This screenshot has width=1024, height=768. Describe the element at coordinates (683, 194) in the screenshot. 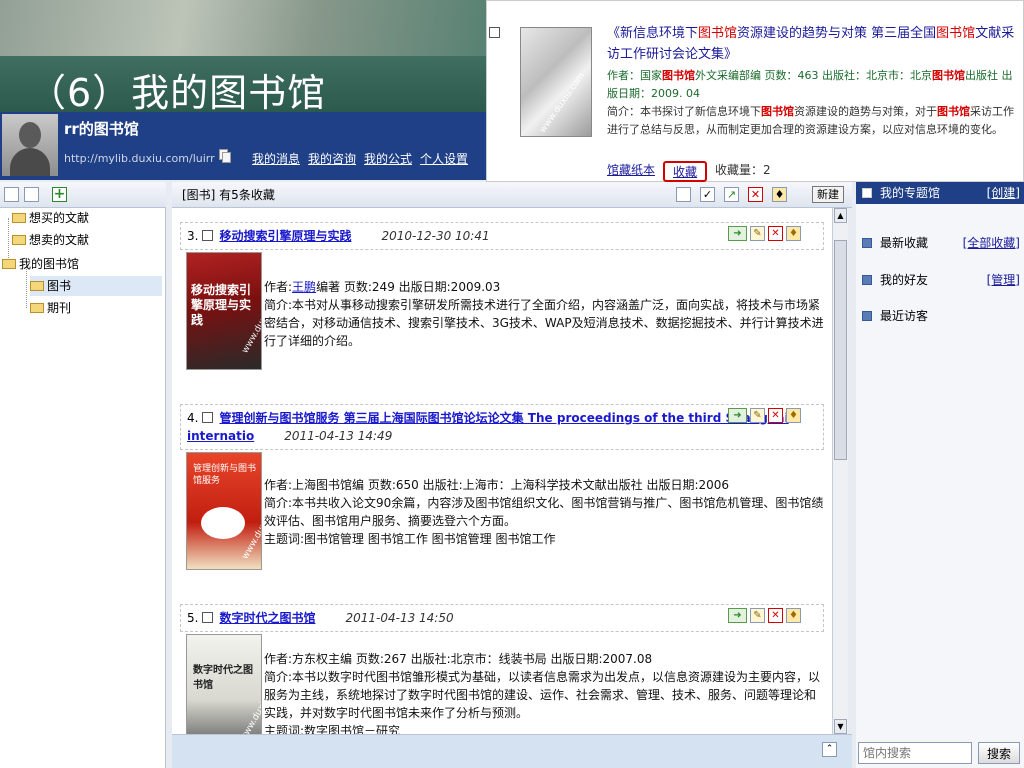

I see `select-none-icon` at that location.